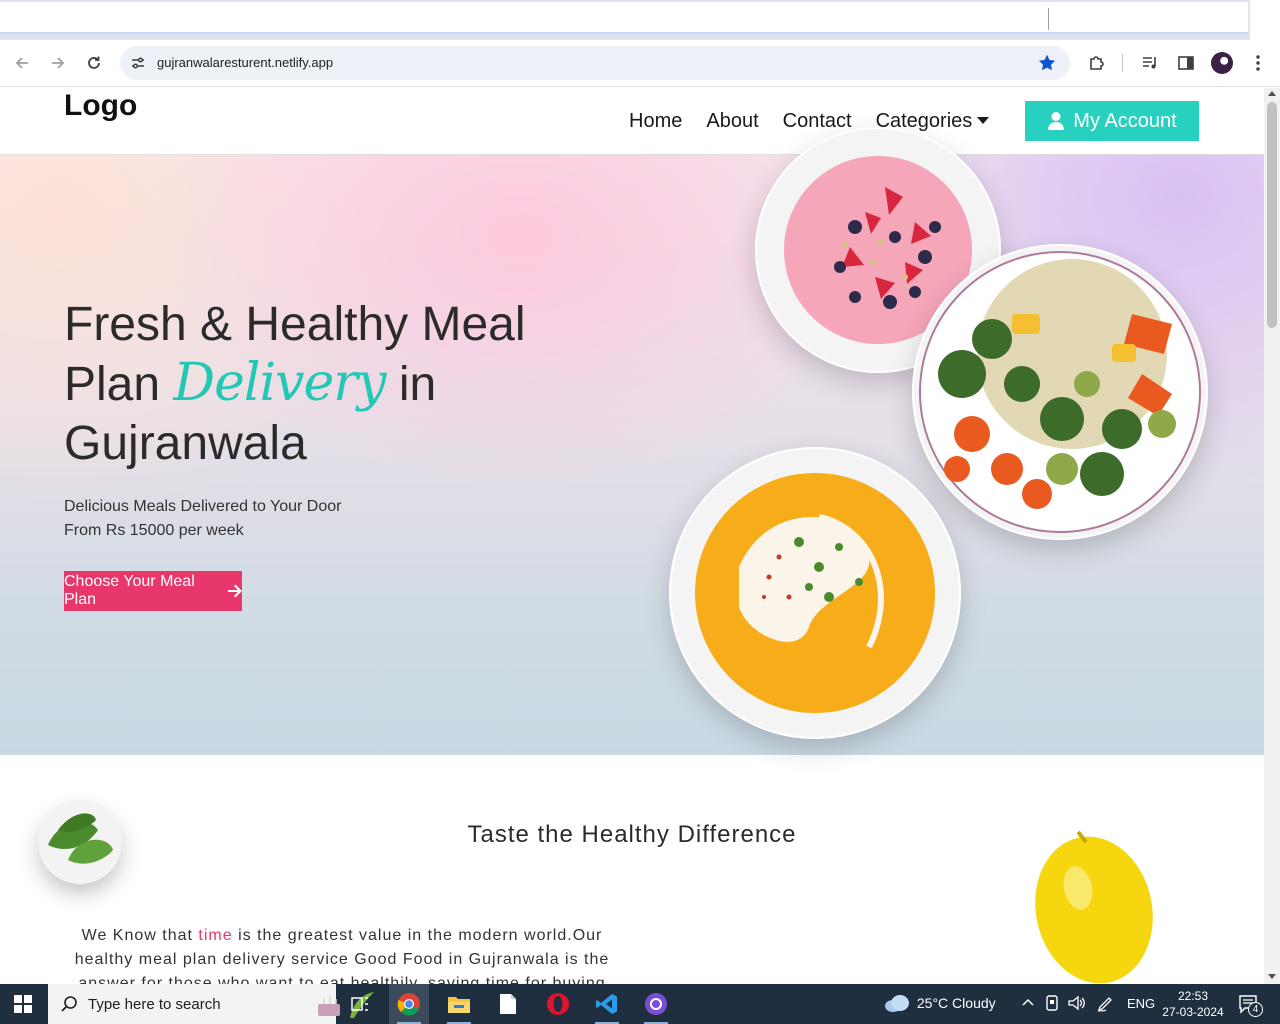 The width and height of the screenshot is (1280, 1024). What do you see at coordinates (897, 1003) in the screenshot?
I see `cloud-icon` at bounding box center [897, 1003].